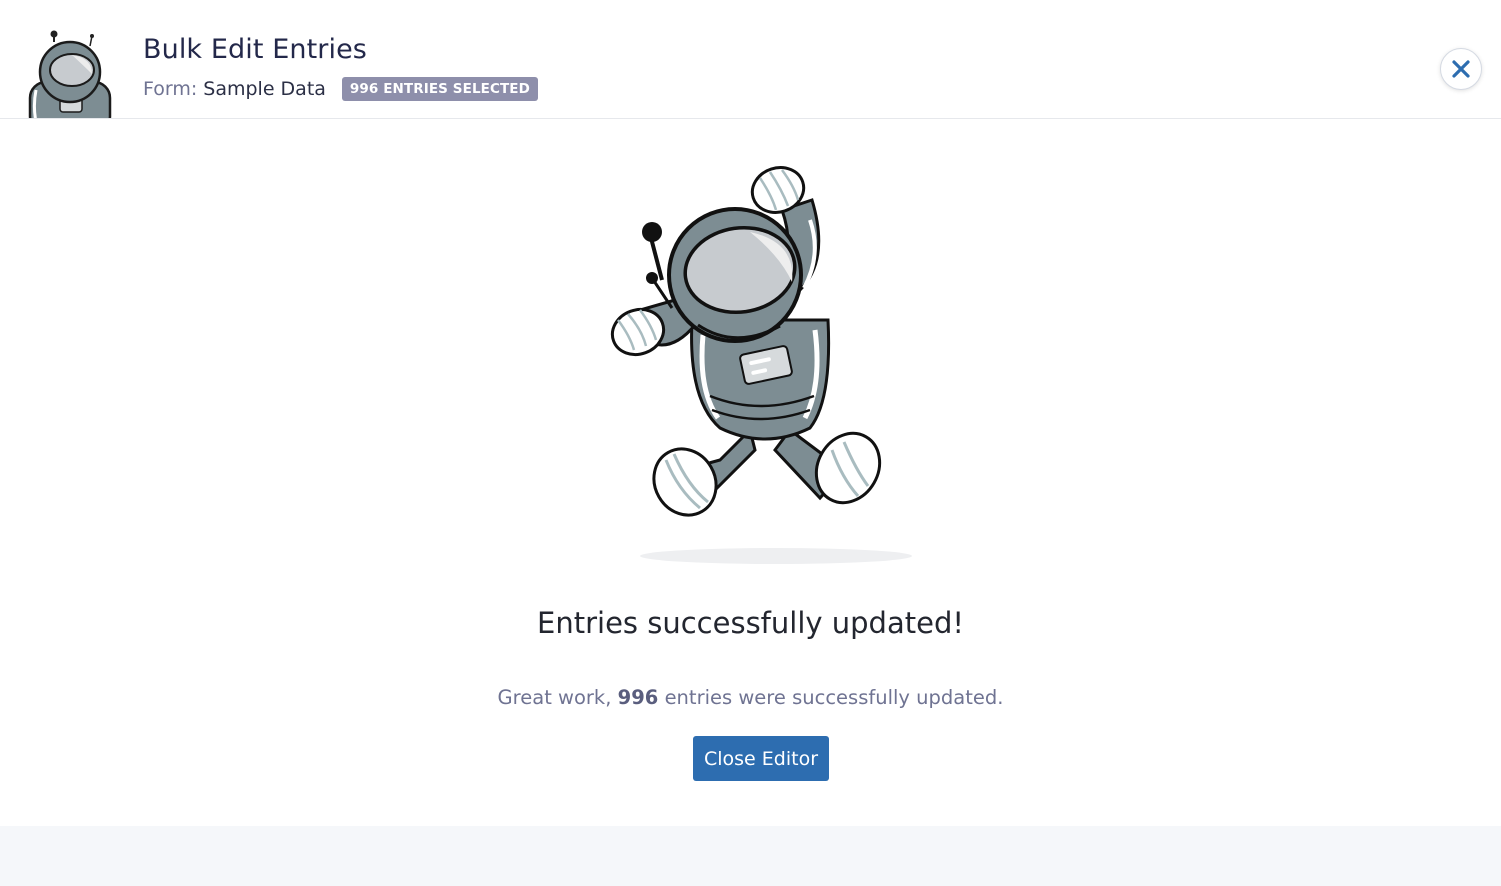 Image resolution: width=1501 pixels, height=886 pixels. I want to click on close-button, so click(1461, 69).